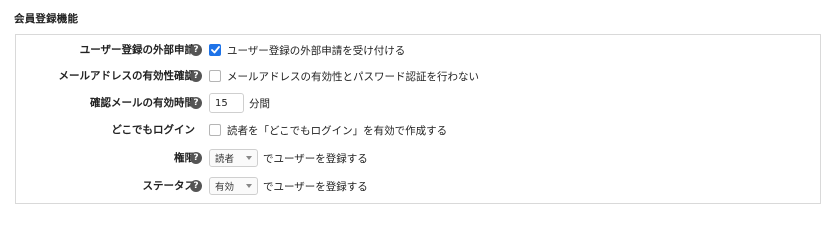  What do you see at coordinates (127, 76) in the screenshot?
I see `row-label: メールアドレスの有効性確認` at bounding box center [127, 76].